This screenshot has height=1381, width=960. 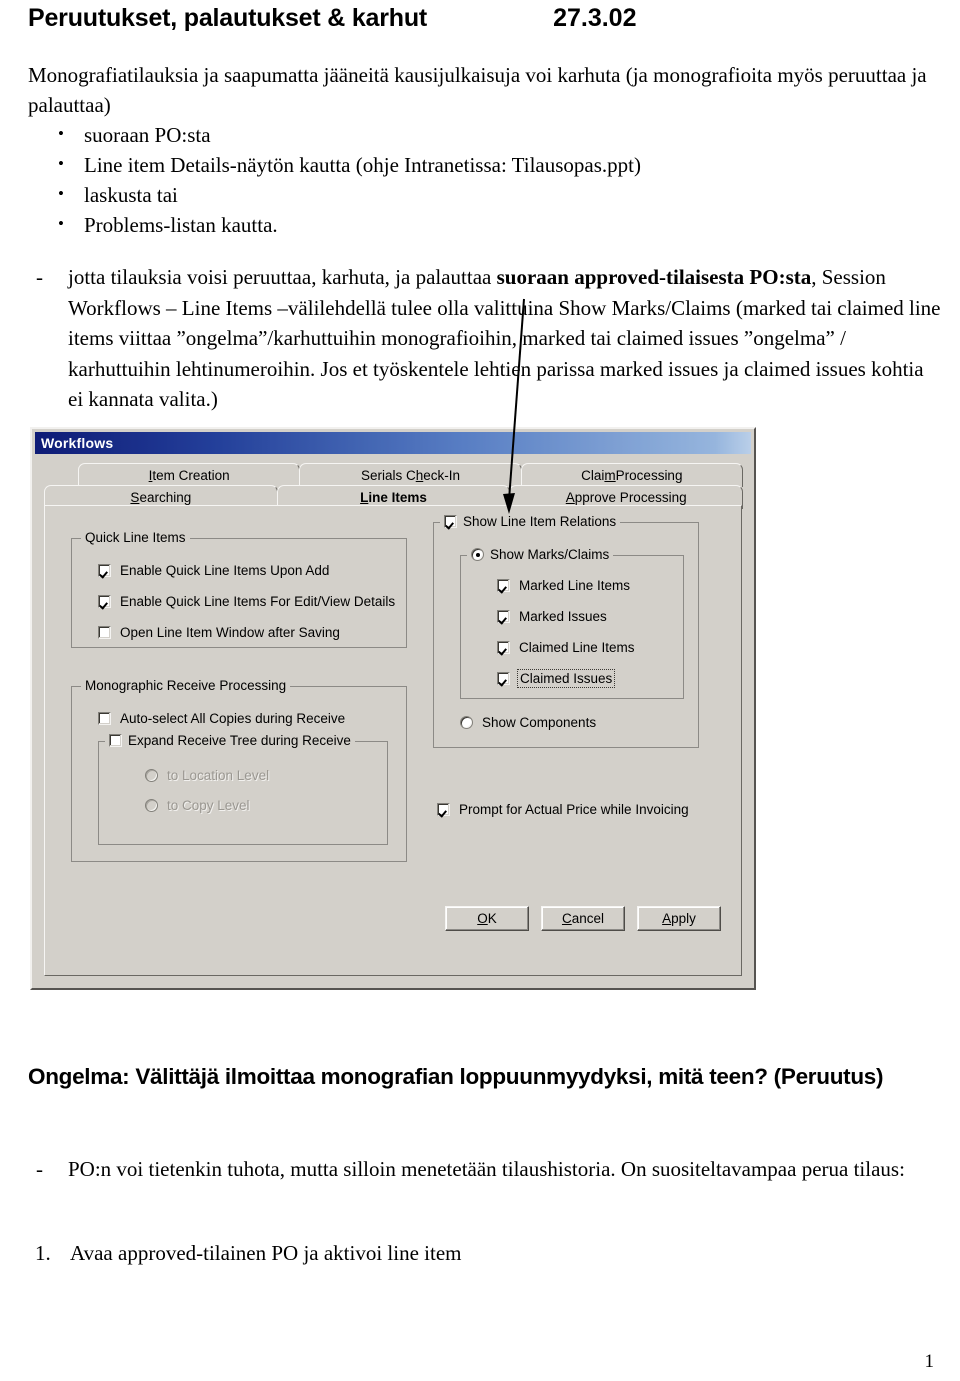 What do you see at coordinates (593, 475) in the screenshot?
I see `tab-label-pre: Clai` at bounding box center [593, 475].